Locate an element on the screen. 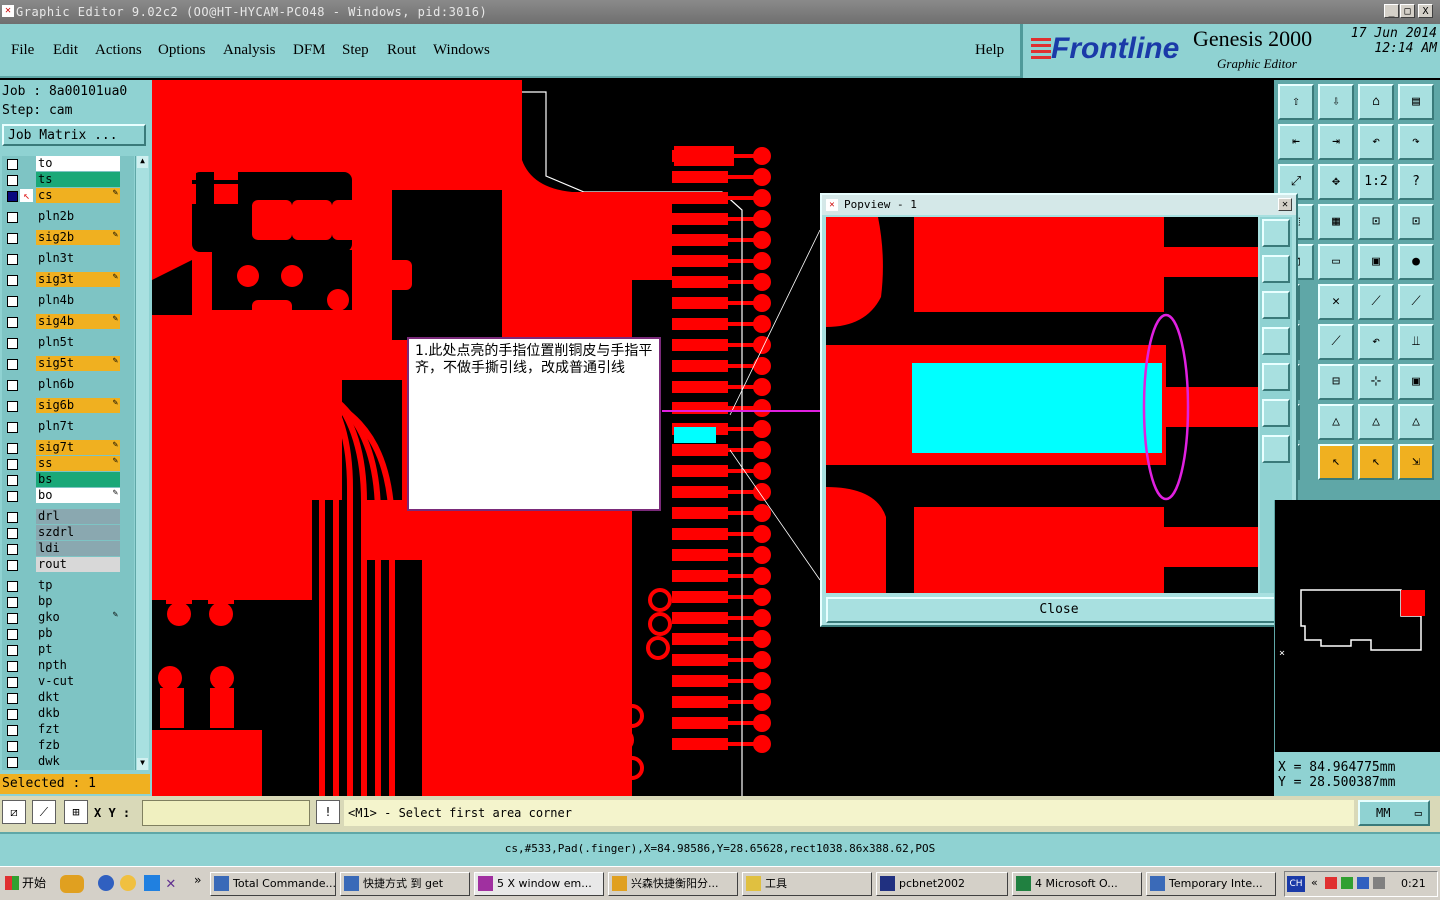 The image size is (1440, 900). layer-name: fzt is located at coordinates (78, 729).